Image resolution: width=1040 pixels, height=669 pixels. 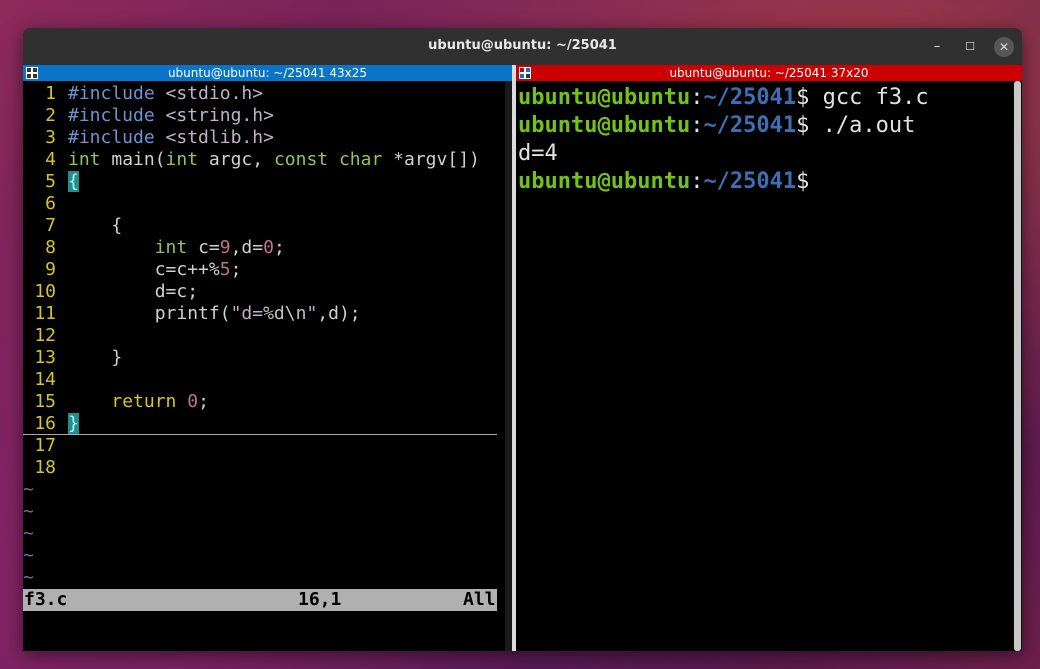 I want to click on code-line: 11 printf("d=%d\n",d);, so click(x=263, y=314).